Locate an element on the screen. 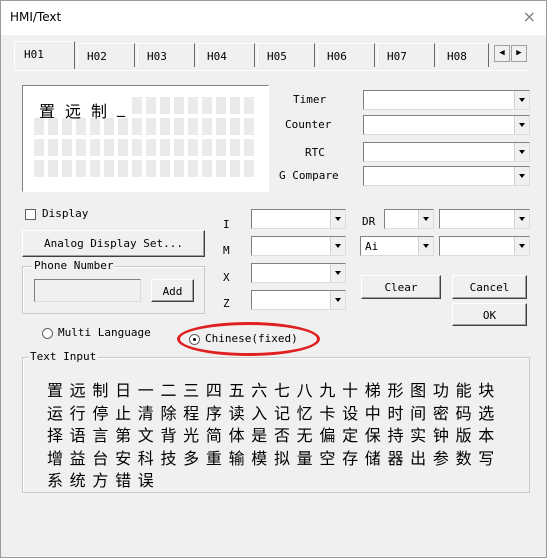 The image size is (549, 560). character-button: 安 is located at coordinates (123, 457).